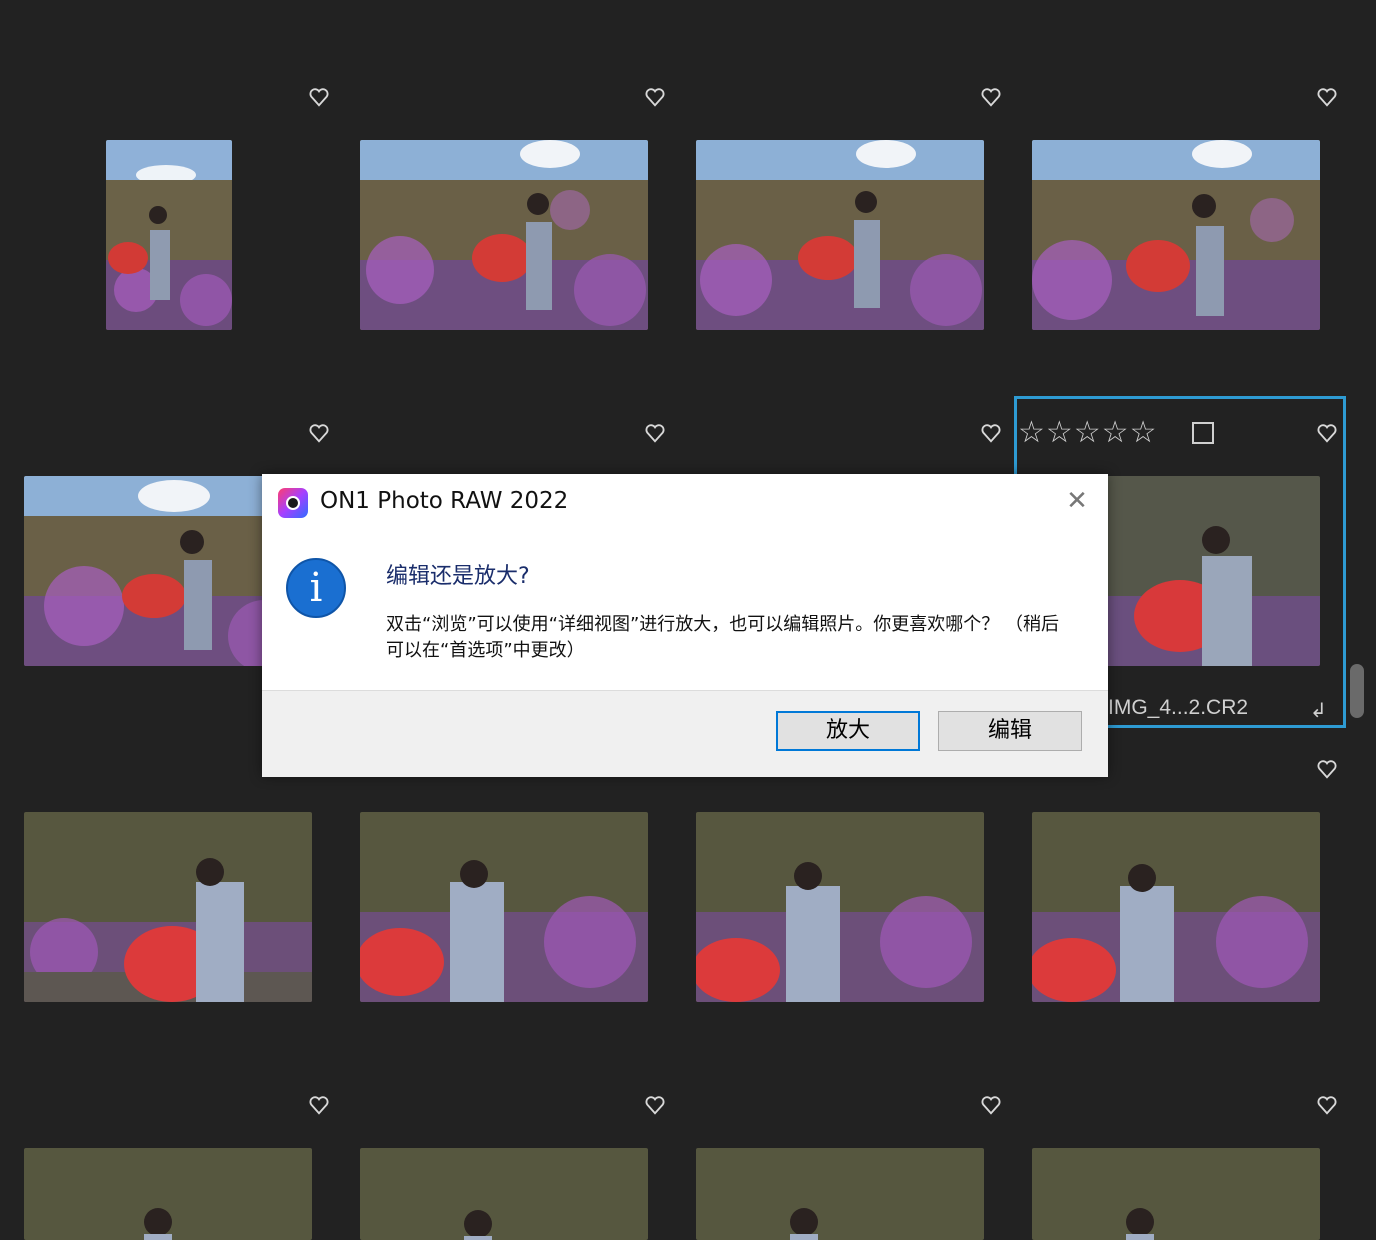 This screenshot has height=1240, width=1376. What do you see at coordinates (458, 576) in the screenshot?
I see `dialog-heading: 编辑还是放大?` at bounding box center [458, 576].